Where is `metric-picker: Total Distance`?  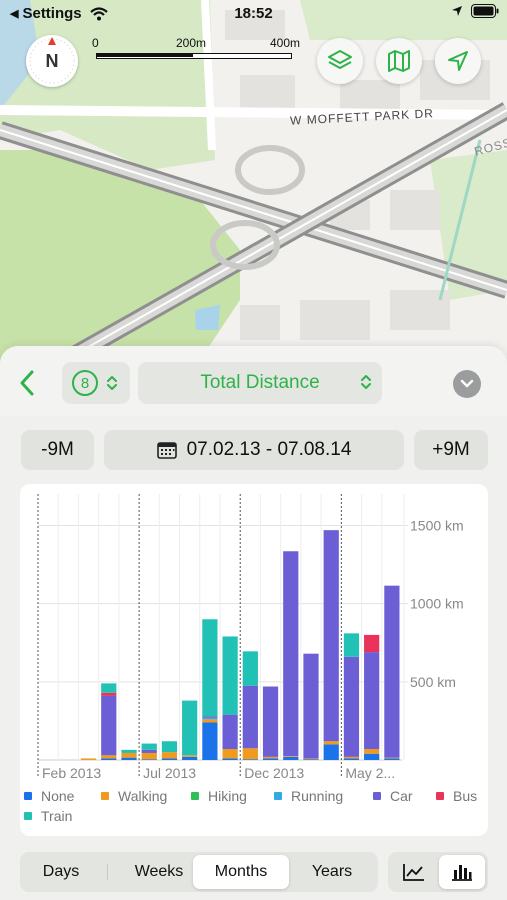 metric-picker: Total Distance is located at coordinates (260, 383).